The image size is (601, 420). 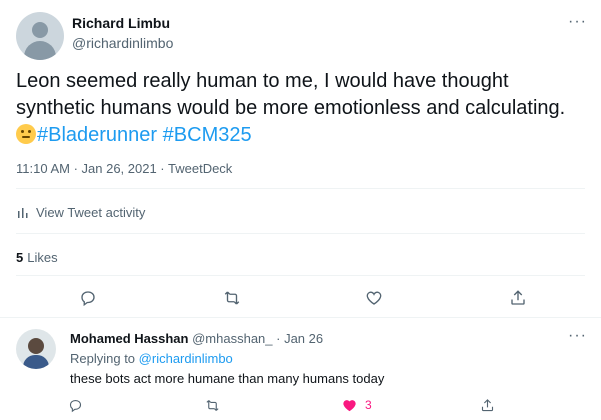 What do you see at coordinates (300, 405) in the screenshot?
I see `reply-actions: 3` at bounding box center [300, 405].